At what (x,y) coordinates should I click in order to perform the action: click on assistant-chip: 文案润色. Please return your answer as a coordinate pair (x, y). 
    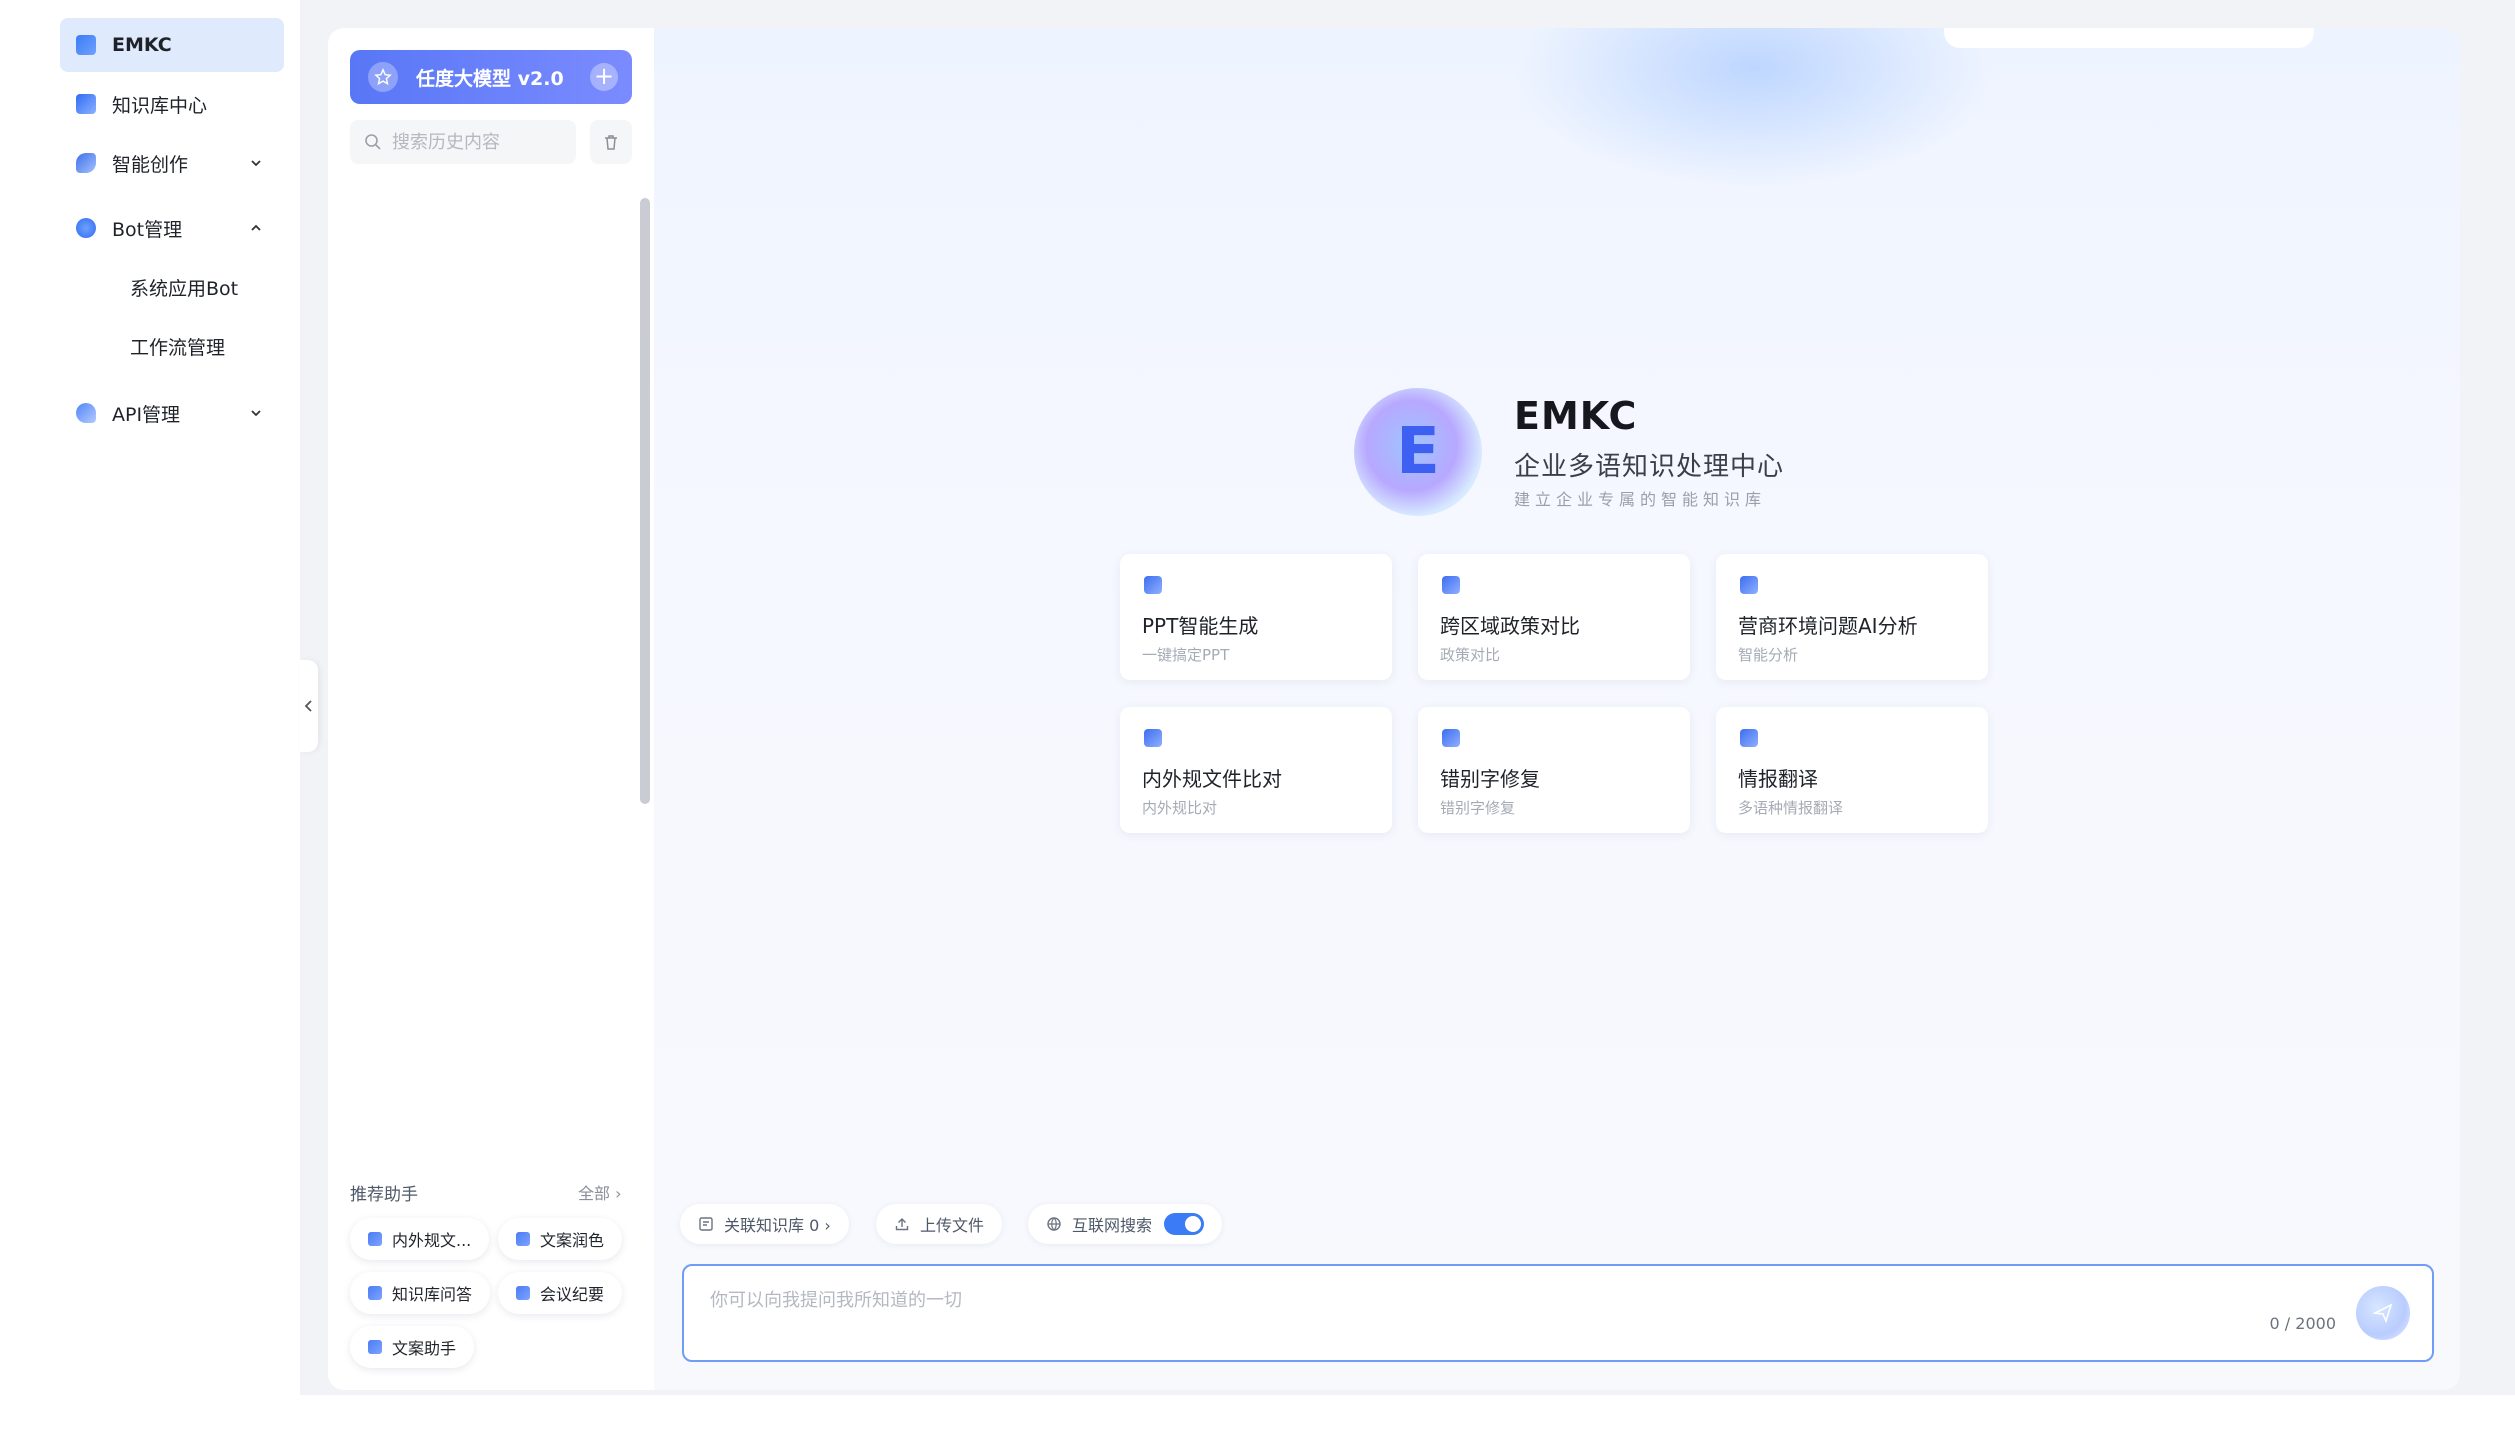
    Looking at the image, I should click on (560, 1239).